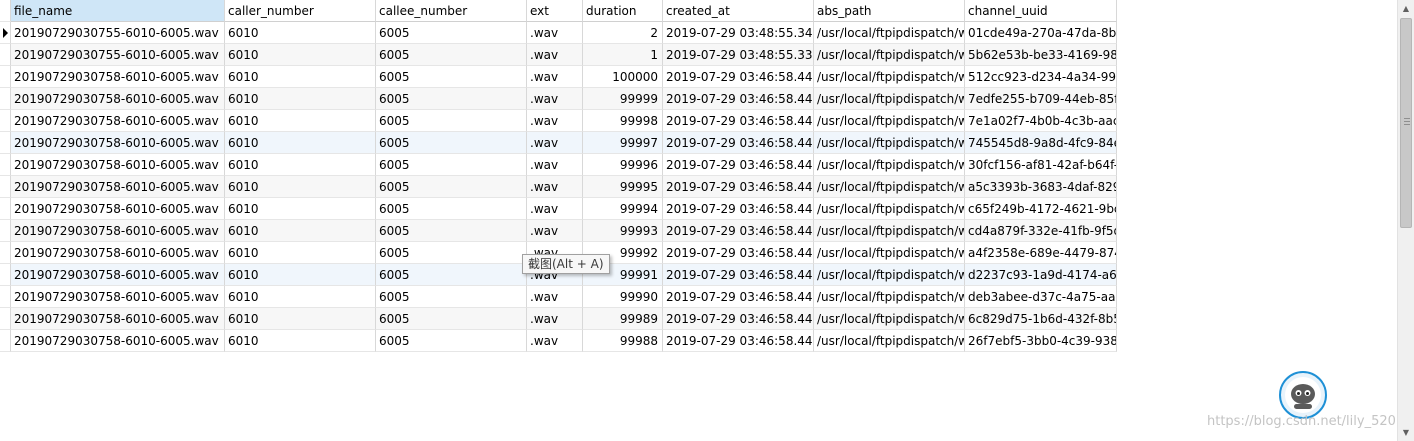 The width and height of the screenshot is (1414, 441). I want to click on cell-duration: 99999, so click(623, 99).